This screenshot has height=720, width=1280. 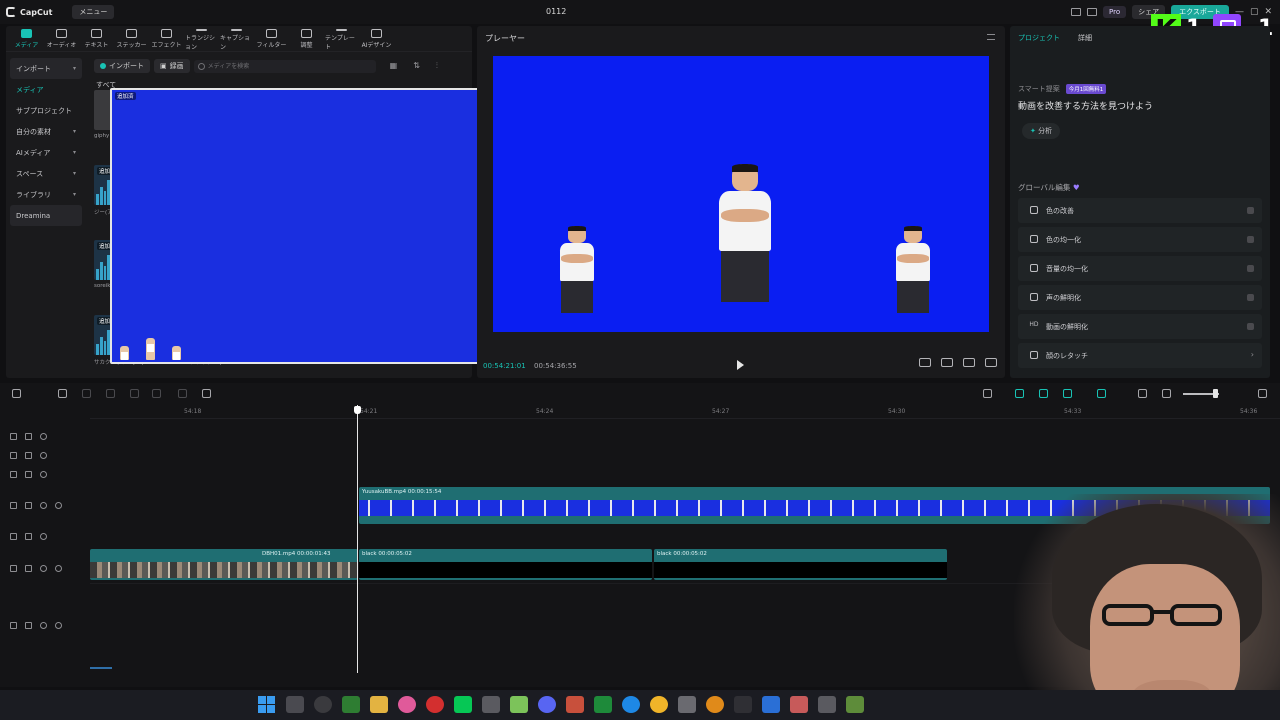 I want to click on playhead-handle, so click(x=357, y=410).